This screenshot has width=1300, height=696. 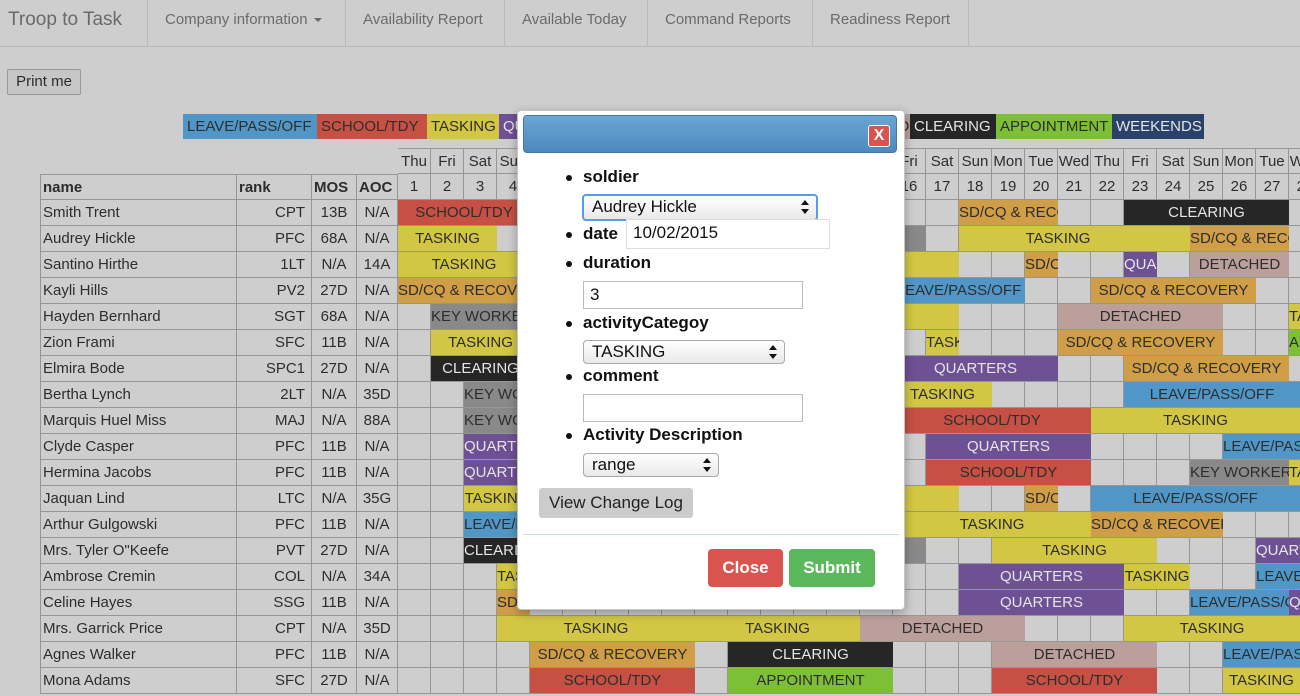 What do you see at coordinates (711, 534) in the screenshot?
I see `dialog-divider` at bounding box center [711, 534].